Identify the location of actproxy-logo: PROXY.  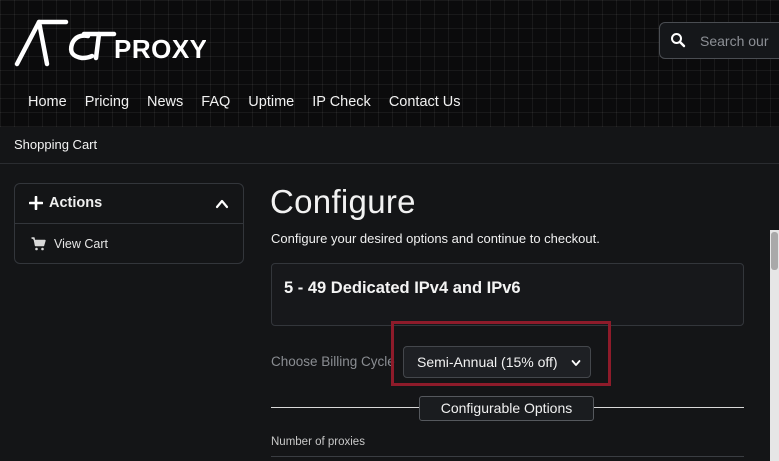
(110, 42).